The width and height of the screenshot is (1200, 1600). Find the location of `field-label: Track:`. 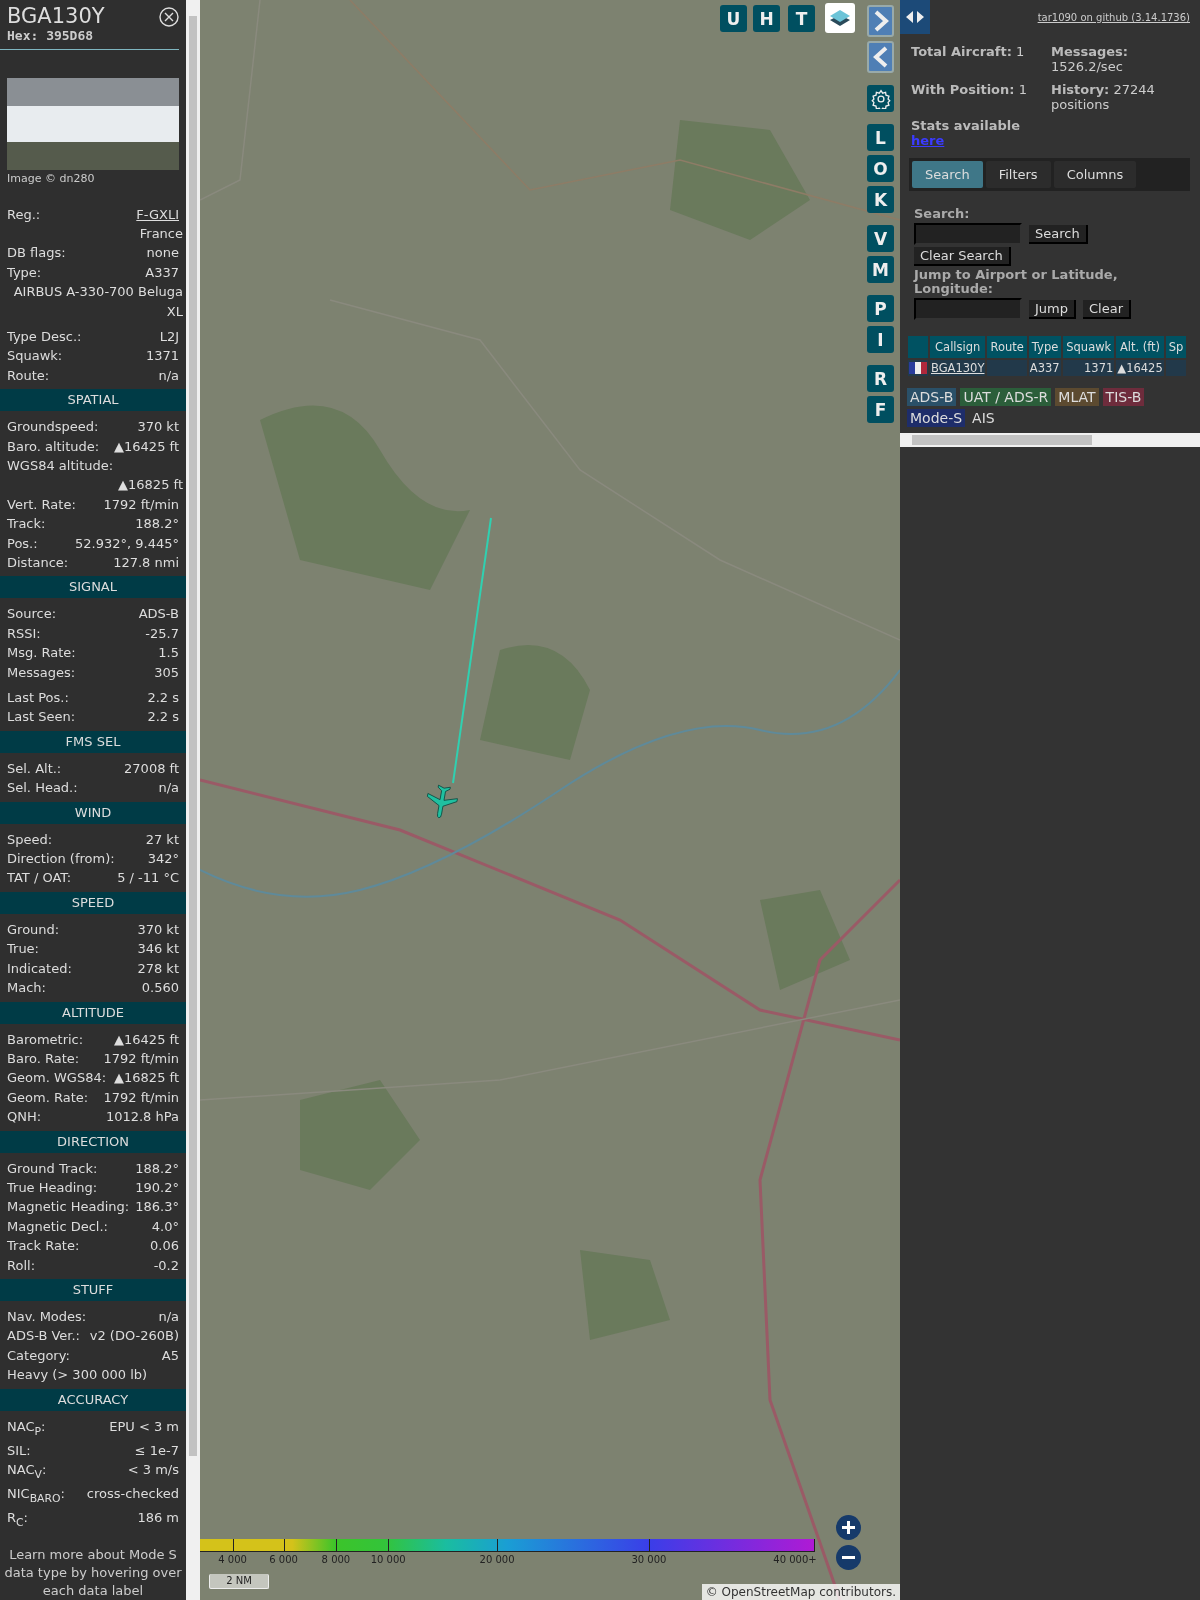

field-label: Track: is located at coordinates (26, 524).